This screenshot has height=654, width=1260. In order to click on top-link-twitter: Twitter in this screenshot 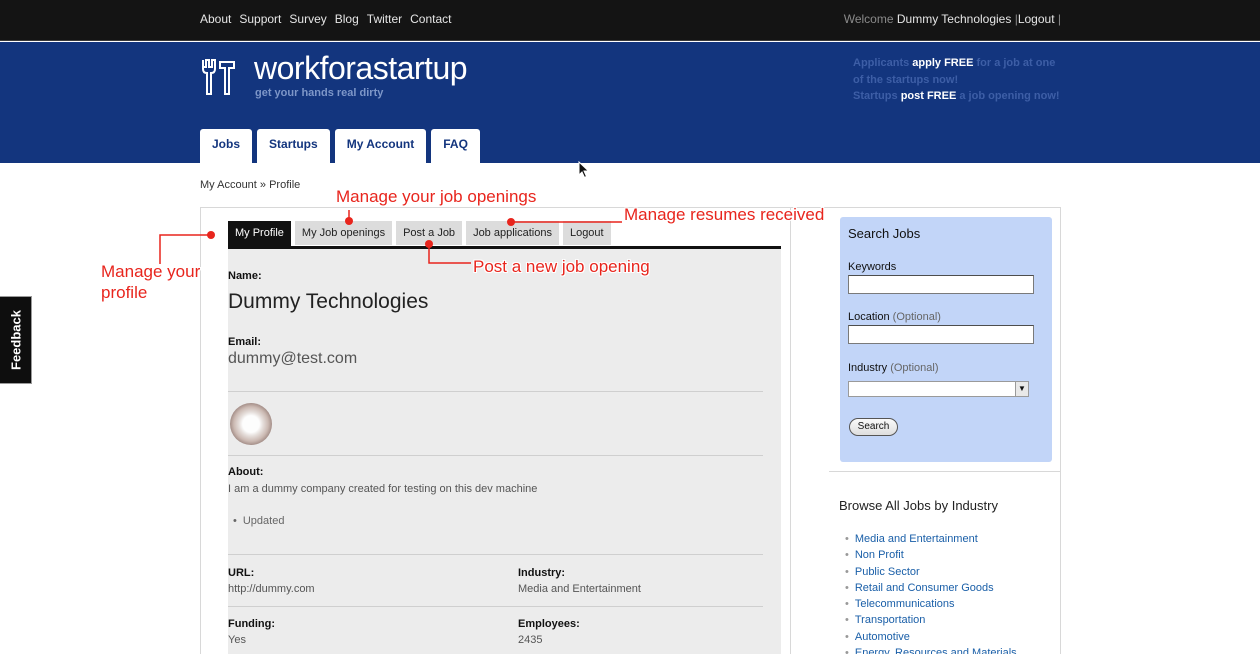, I will do `click(384, 19)`.